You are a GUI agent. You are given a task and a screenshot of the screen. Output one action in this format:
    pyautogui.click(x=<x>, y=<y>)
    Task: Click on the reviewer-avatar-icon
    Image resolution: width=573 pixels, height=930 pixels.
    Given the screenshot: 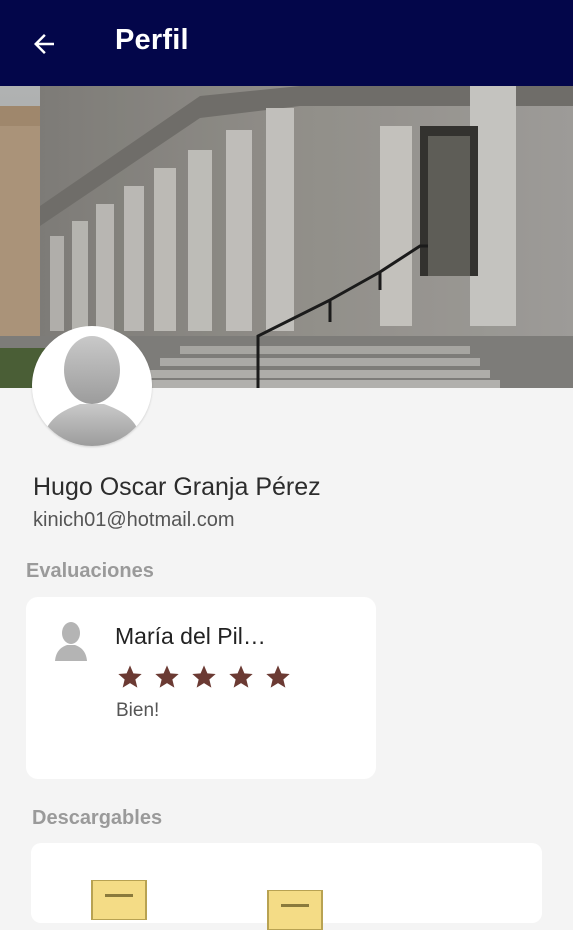 What is the action you would take?
    pyautogui.click(x=71, y=641)
    